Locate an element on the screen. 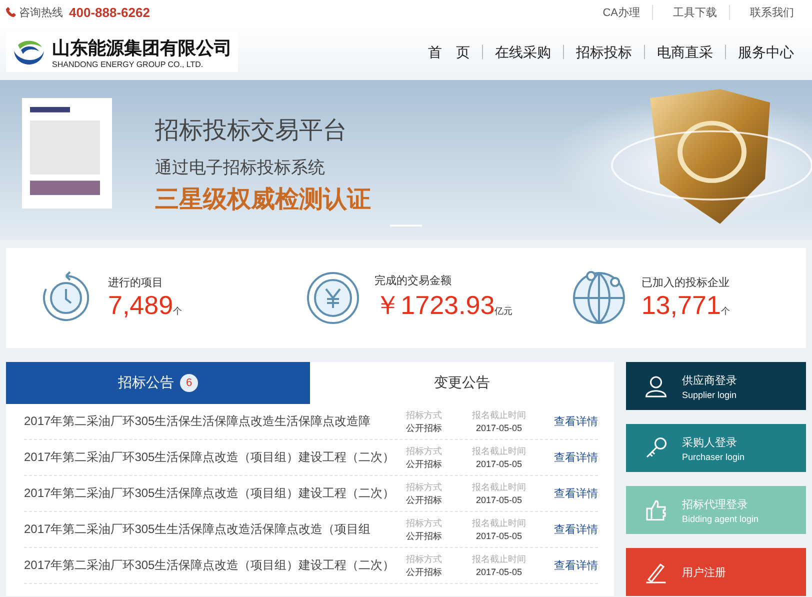  stat-value: 7,489 is located at coordinates (141, 305).